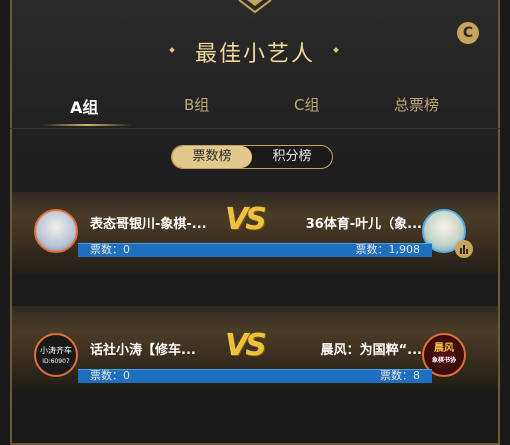 This screenshot has width=510, height=445. Describe the element at coordinates (416, 104) in the screenshot. I see `tab-total-votes: 总票榜` at that location.